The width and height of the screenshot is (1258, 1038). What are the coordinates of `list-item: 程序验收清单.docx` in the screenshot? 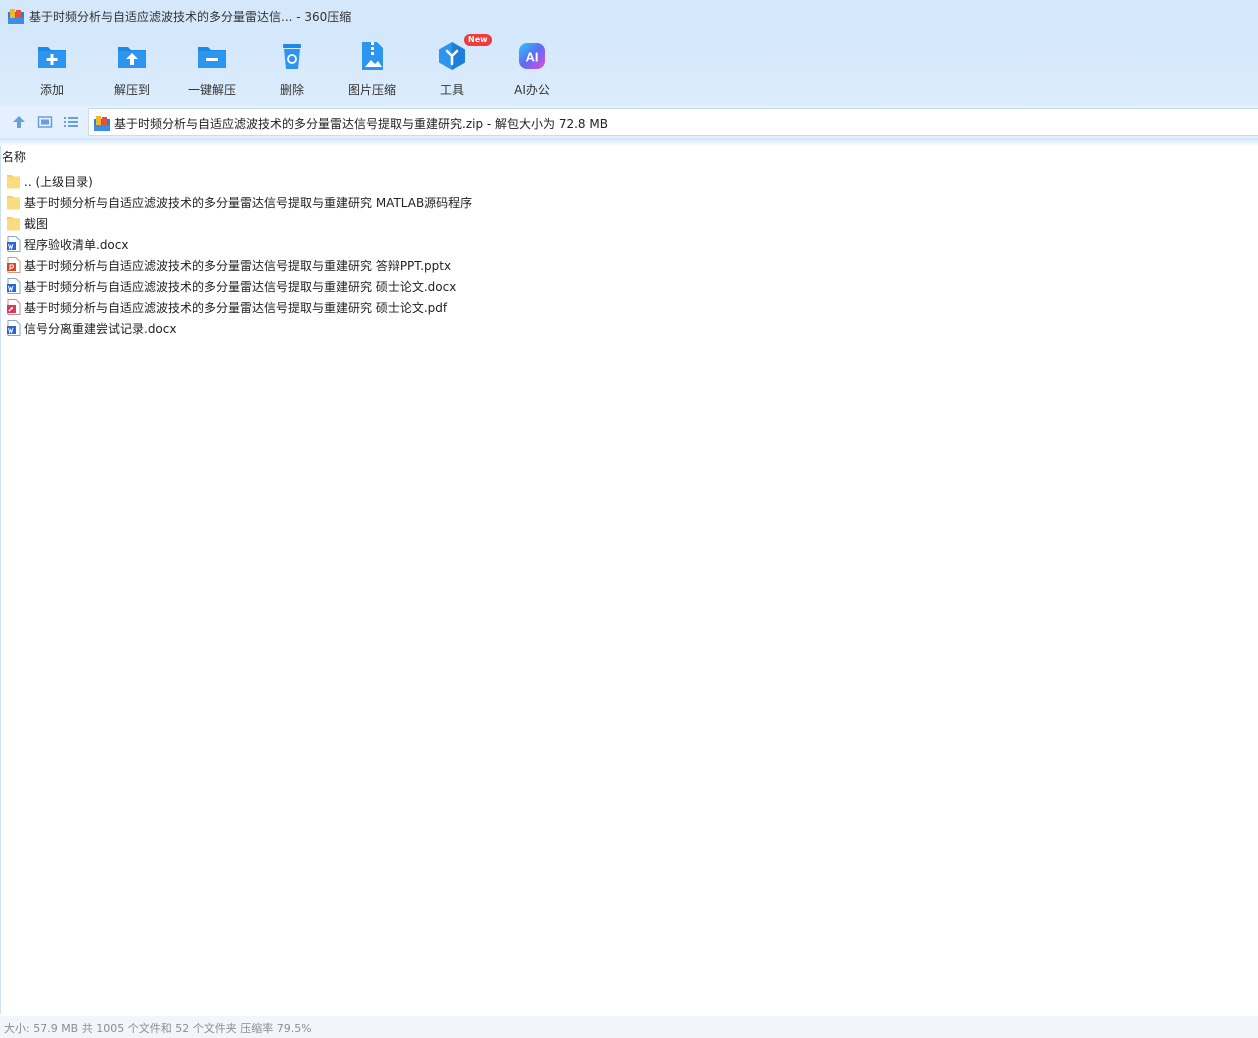 It's located at (626, 243).